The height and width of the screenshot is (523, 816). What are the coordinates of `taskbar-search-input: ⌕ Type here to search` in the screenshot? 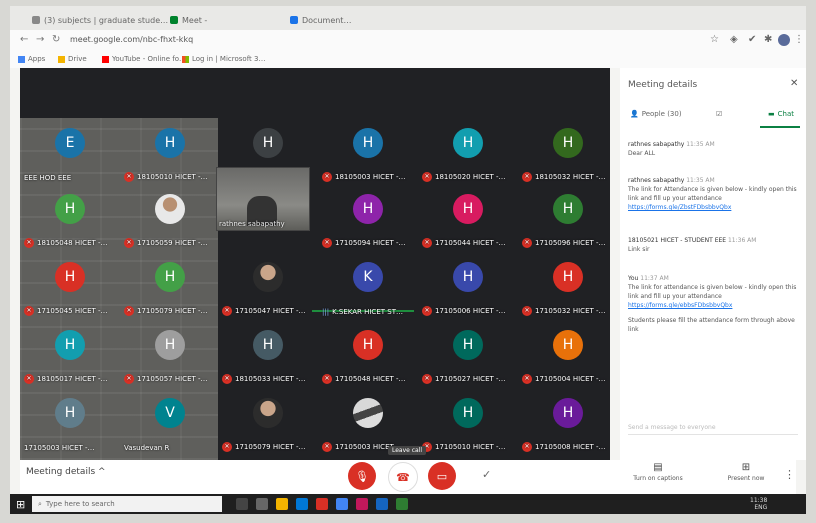 It's located at (127, 504).